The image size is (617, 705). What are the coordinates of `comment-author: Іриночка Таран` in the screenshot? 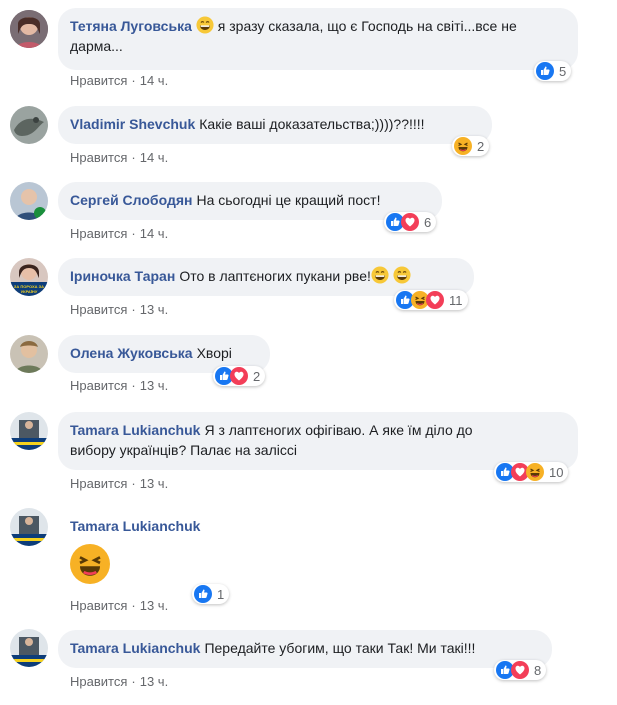 It's located at (122, 276).